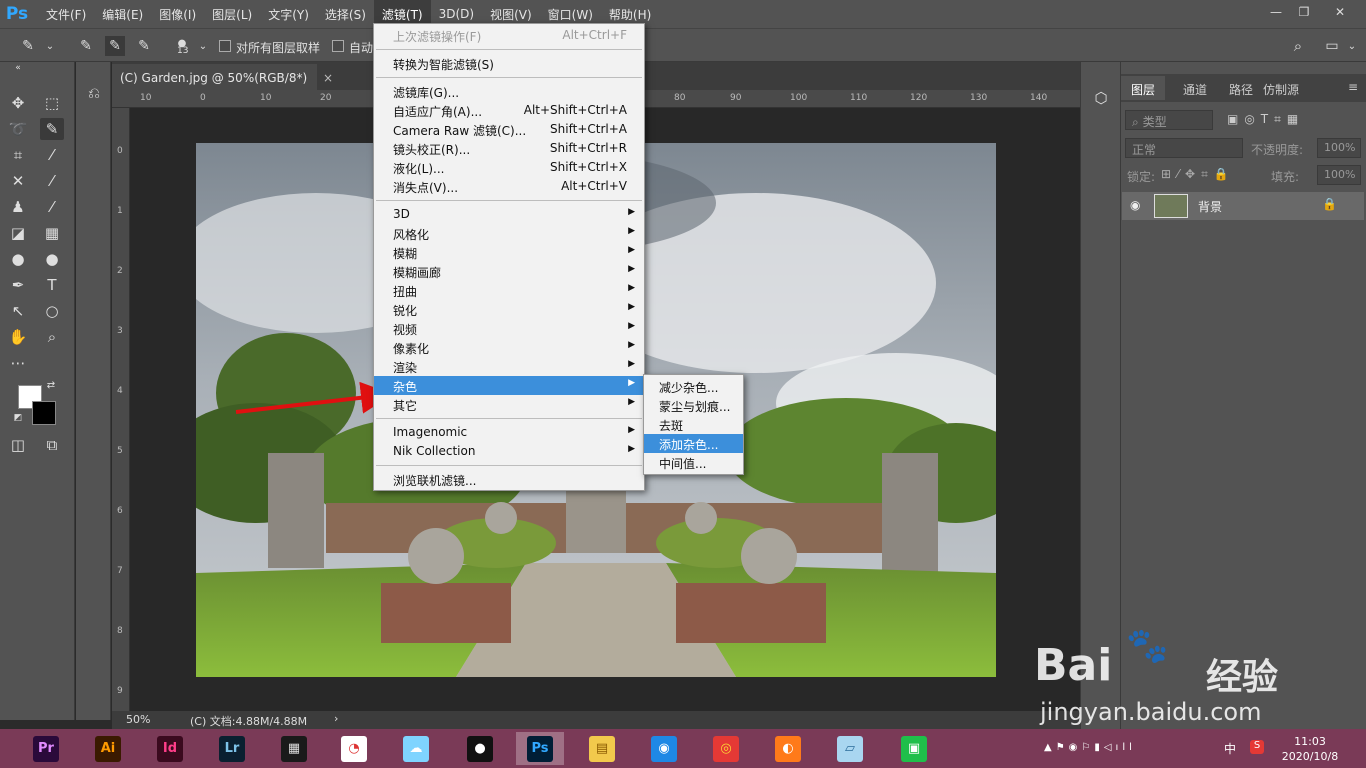 The width and height of the screenshot is (1366, 768). Describe the element at coordinates (52, 259) in the screenshot. I see `dodge-tool-icon: ●` at that location.